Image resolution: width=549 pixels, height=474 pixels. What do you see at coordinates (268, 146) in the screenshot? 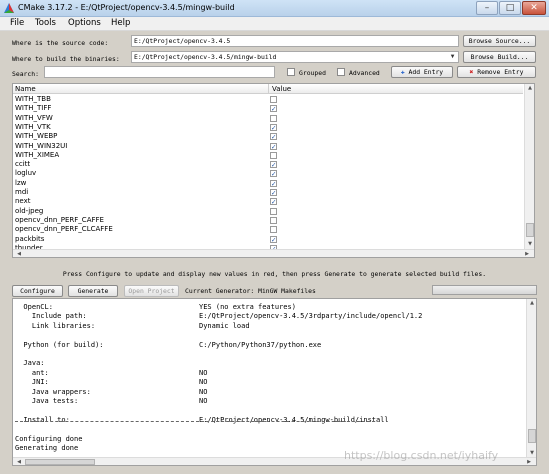
I see `table-row: WITH_WIN32UI ✓` at bounding box center [268, 146].